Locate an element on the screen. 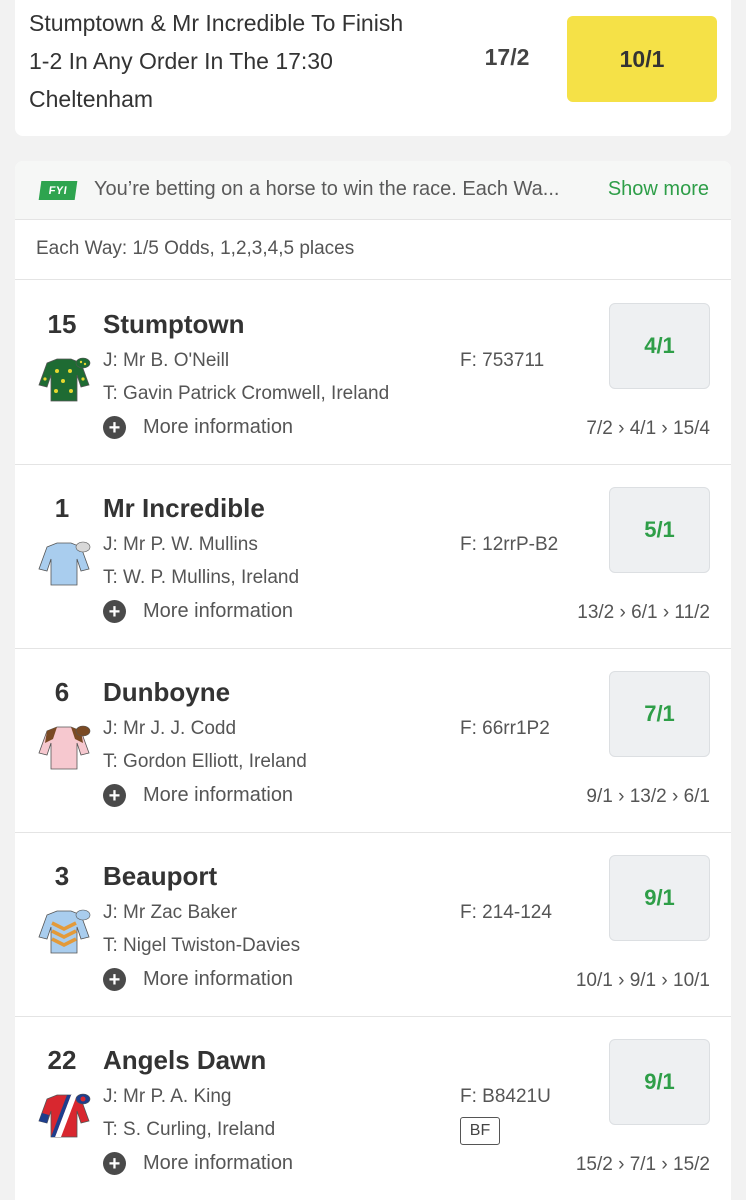  bf-badge: BF is located at coordinates (480, 1131).